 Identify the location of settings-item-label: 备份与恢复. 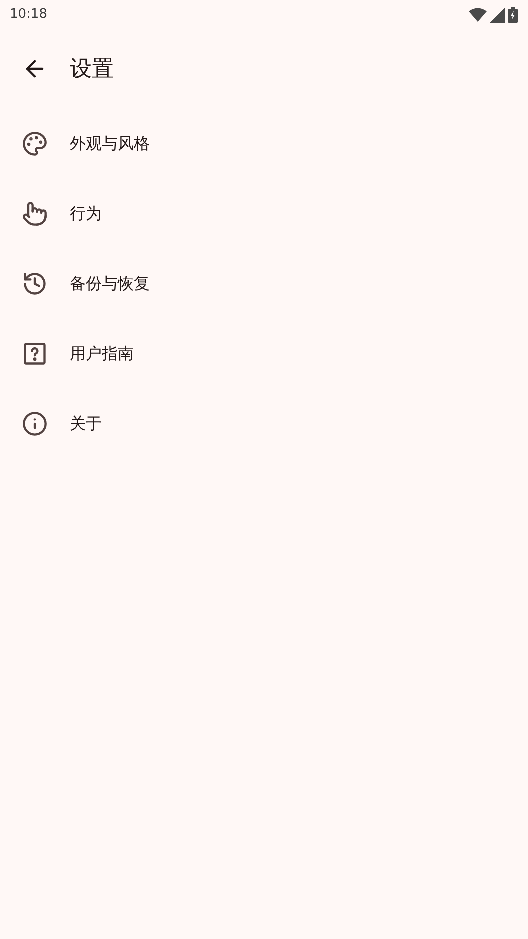
(110, 284).